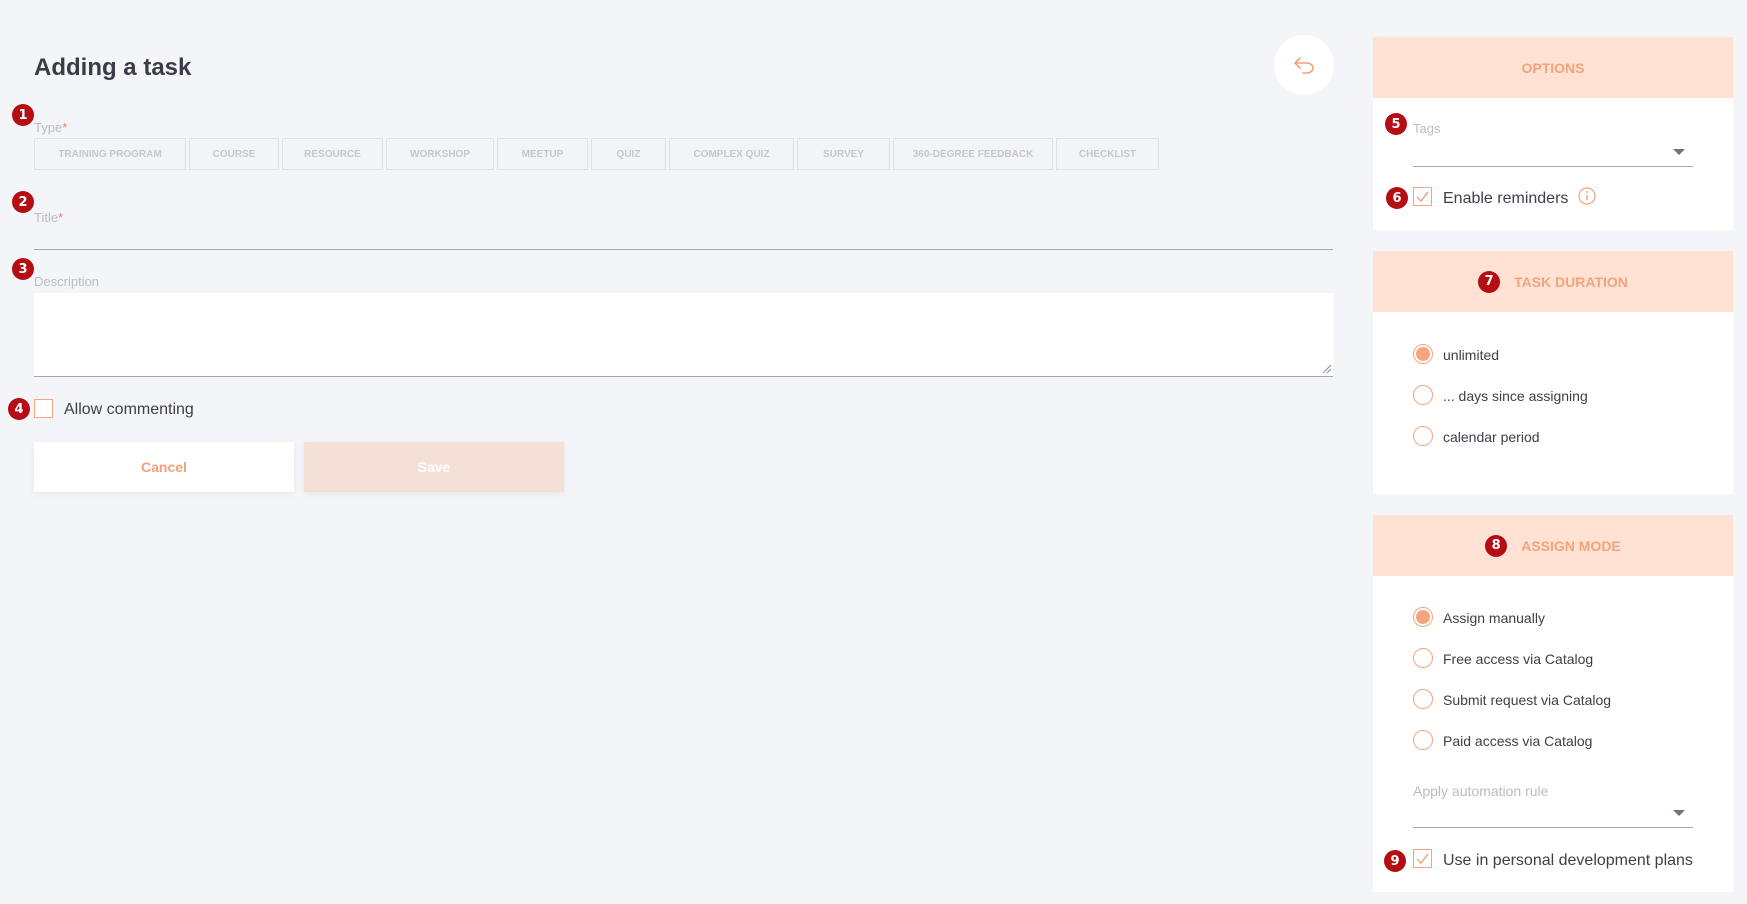  What do you see at coordinates (234, 154) in the screenshot?
I see `type-option-course: COURSE` at bounding box center [234, 154].